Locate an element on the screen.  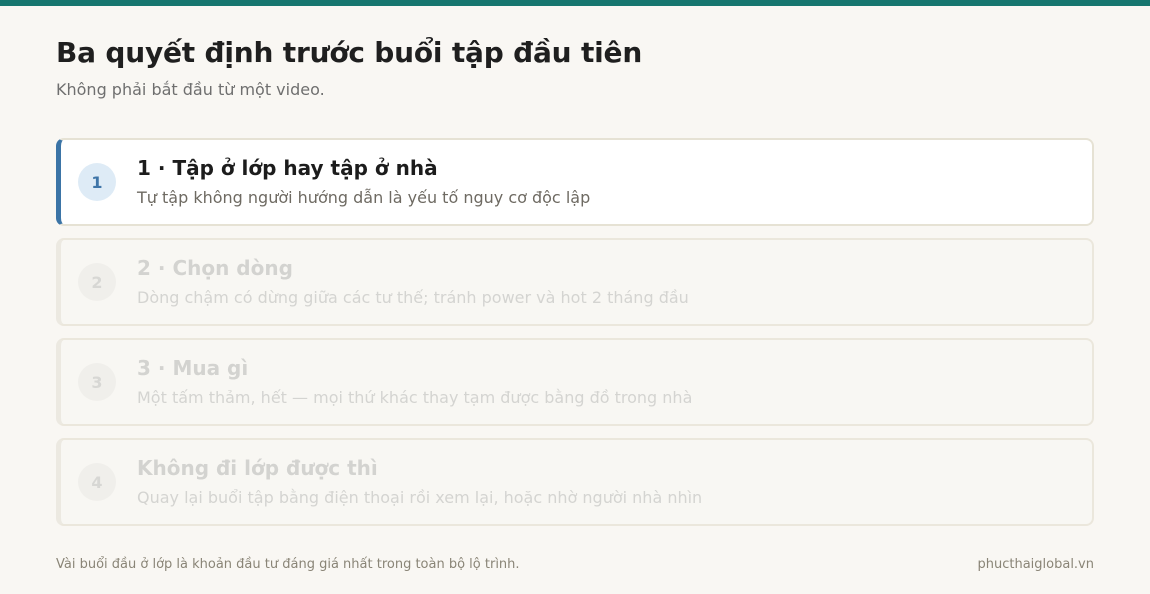
step-title: 2 · Chọn dòng is located at coordinates (215, 268).